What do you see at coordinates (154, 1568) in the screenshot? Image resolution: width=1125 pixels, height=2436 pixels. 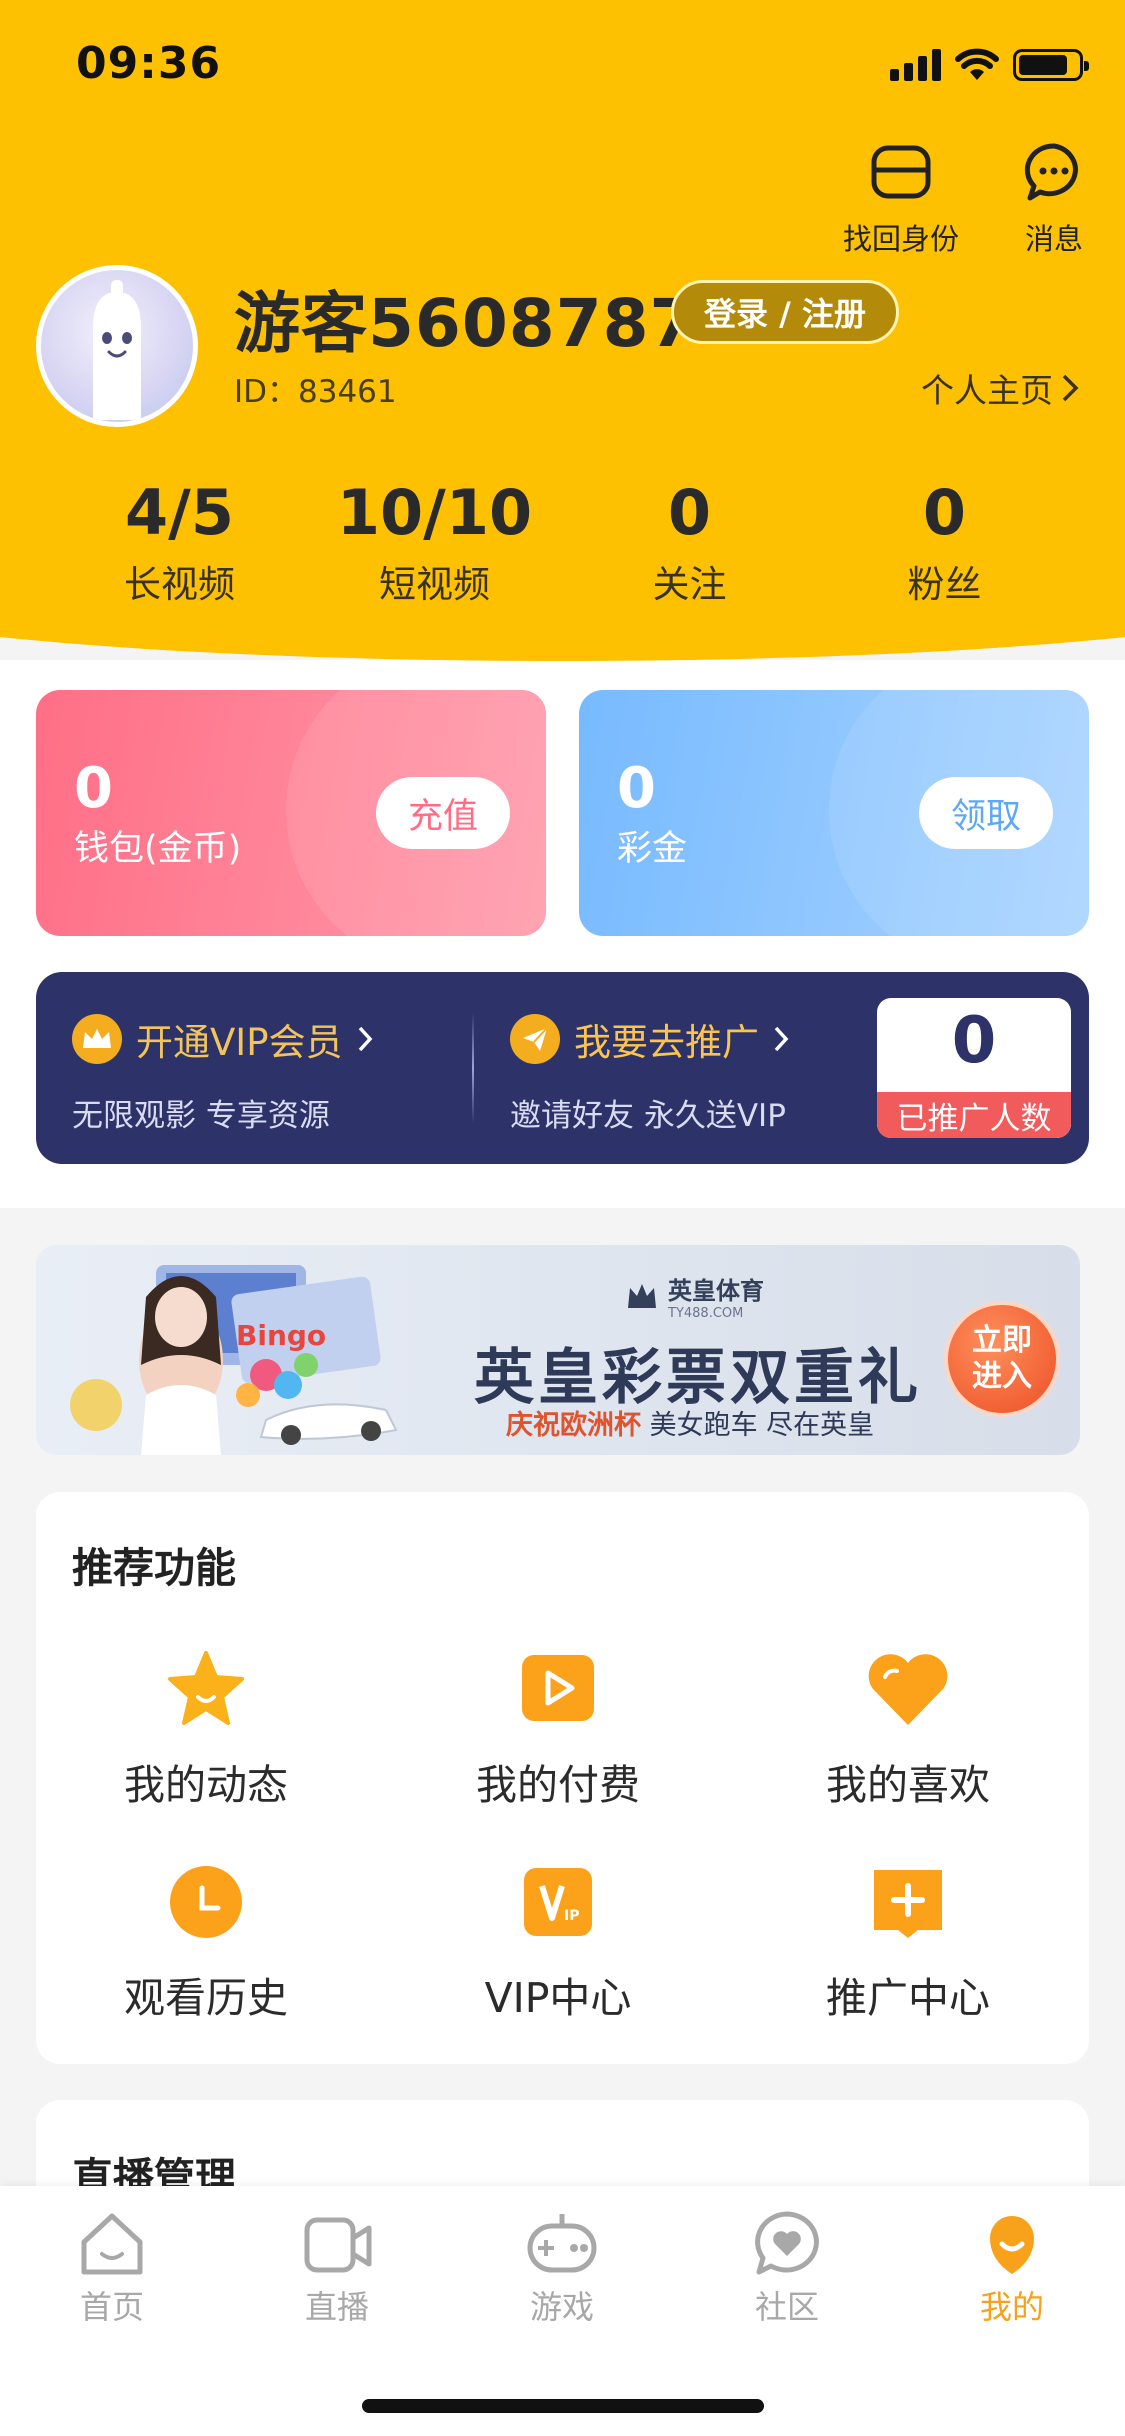 I see `section-title: 推荐功能` at bounding box center [154, 1568].